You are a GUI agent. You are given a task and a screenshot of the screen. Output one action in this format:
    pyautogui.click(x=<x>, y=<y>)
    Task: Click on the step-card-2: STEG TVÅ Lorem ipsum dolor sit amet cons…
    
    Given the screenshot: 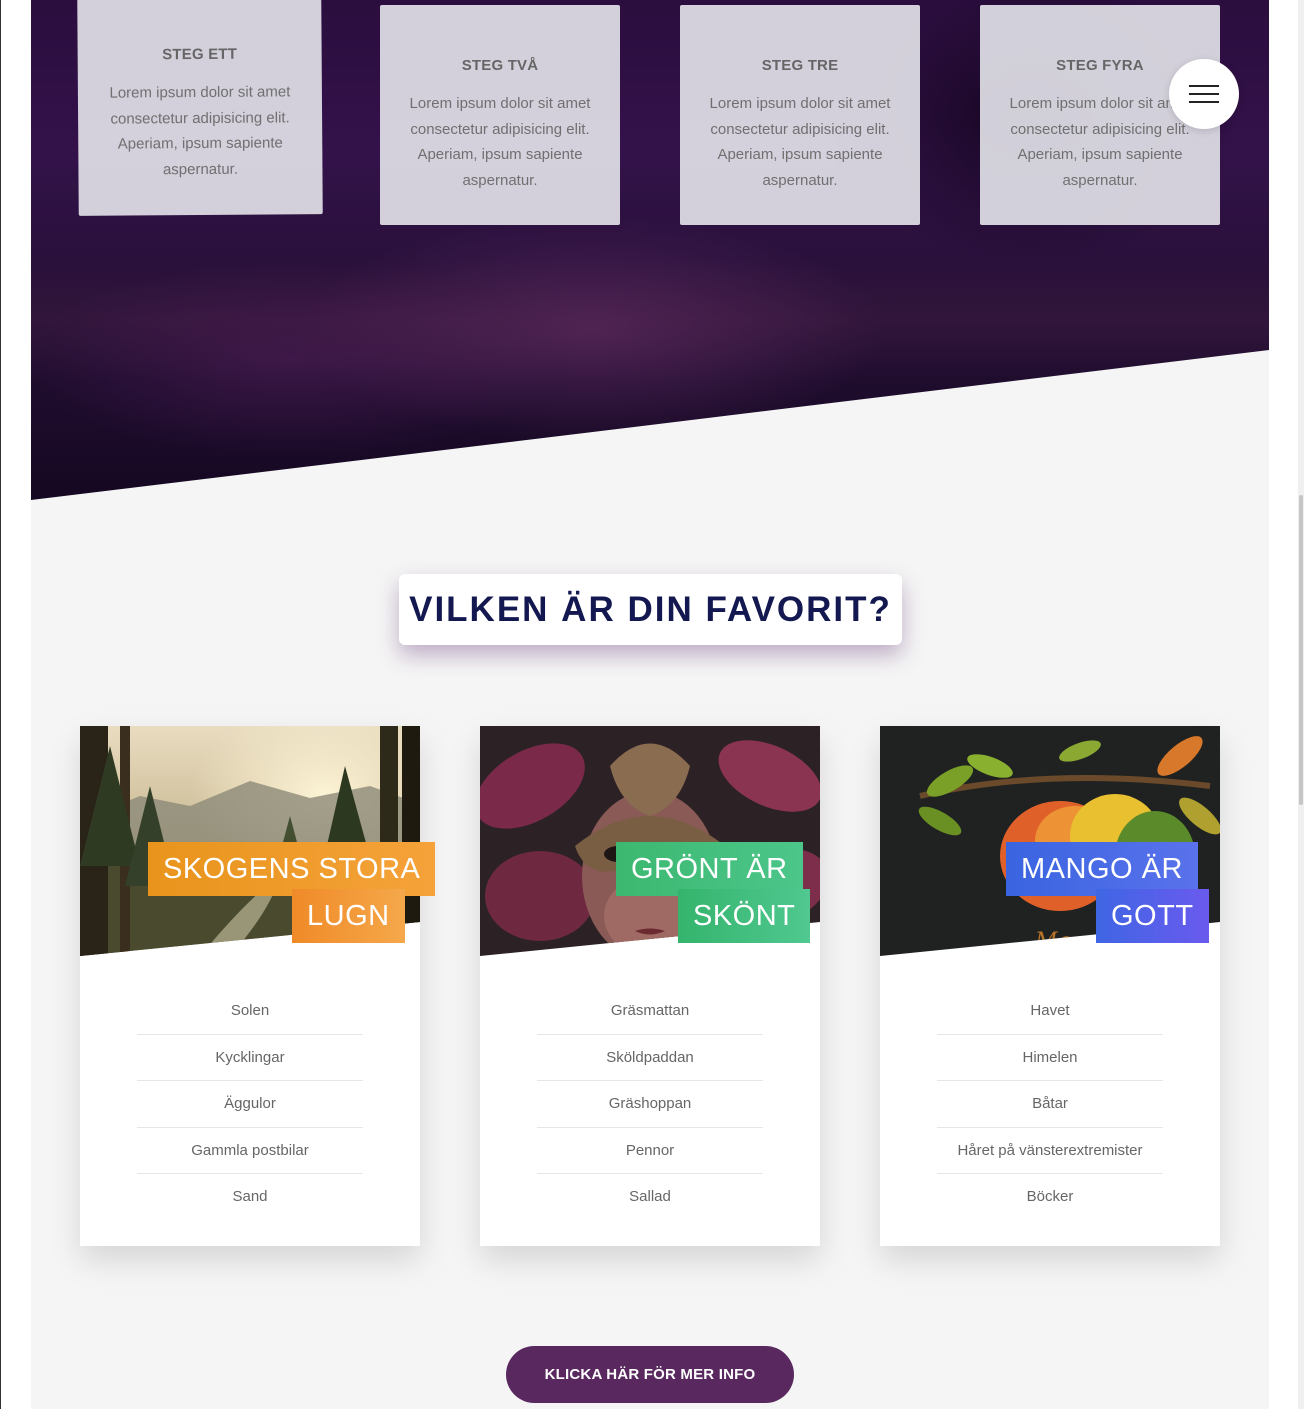 What is the action you would take?
    pyautogui.click(x=500, y=115)
    